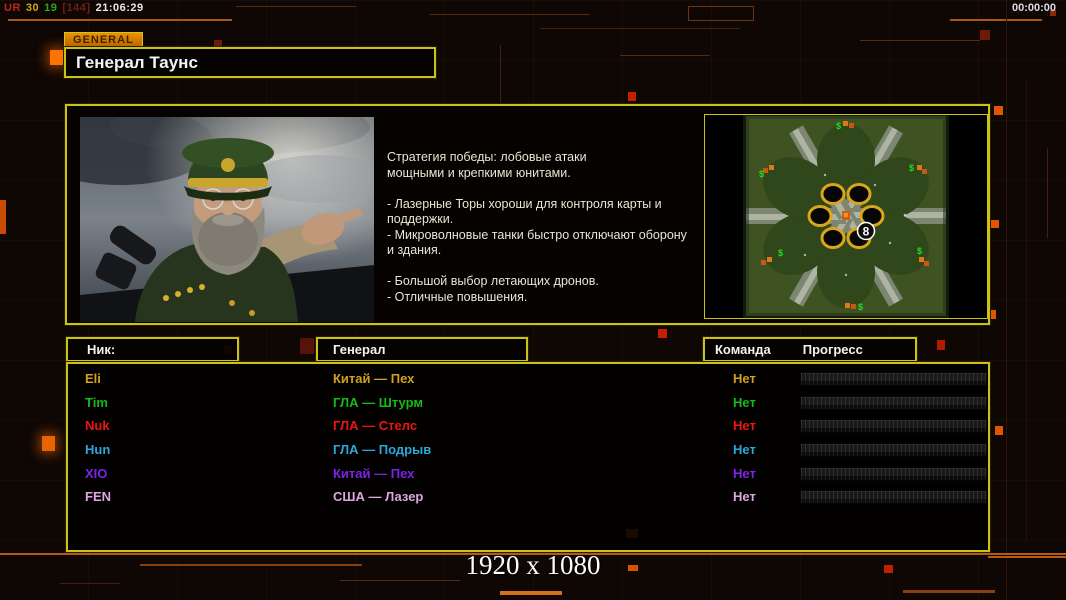 This screenshot has width=1066, height=600. What do you see at coordinates (528, 474) in the screenshot?
I see `player-row: XIO Китай — Пех Нет` at bounding box center [528, 474].